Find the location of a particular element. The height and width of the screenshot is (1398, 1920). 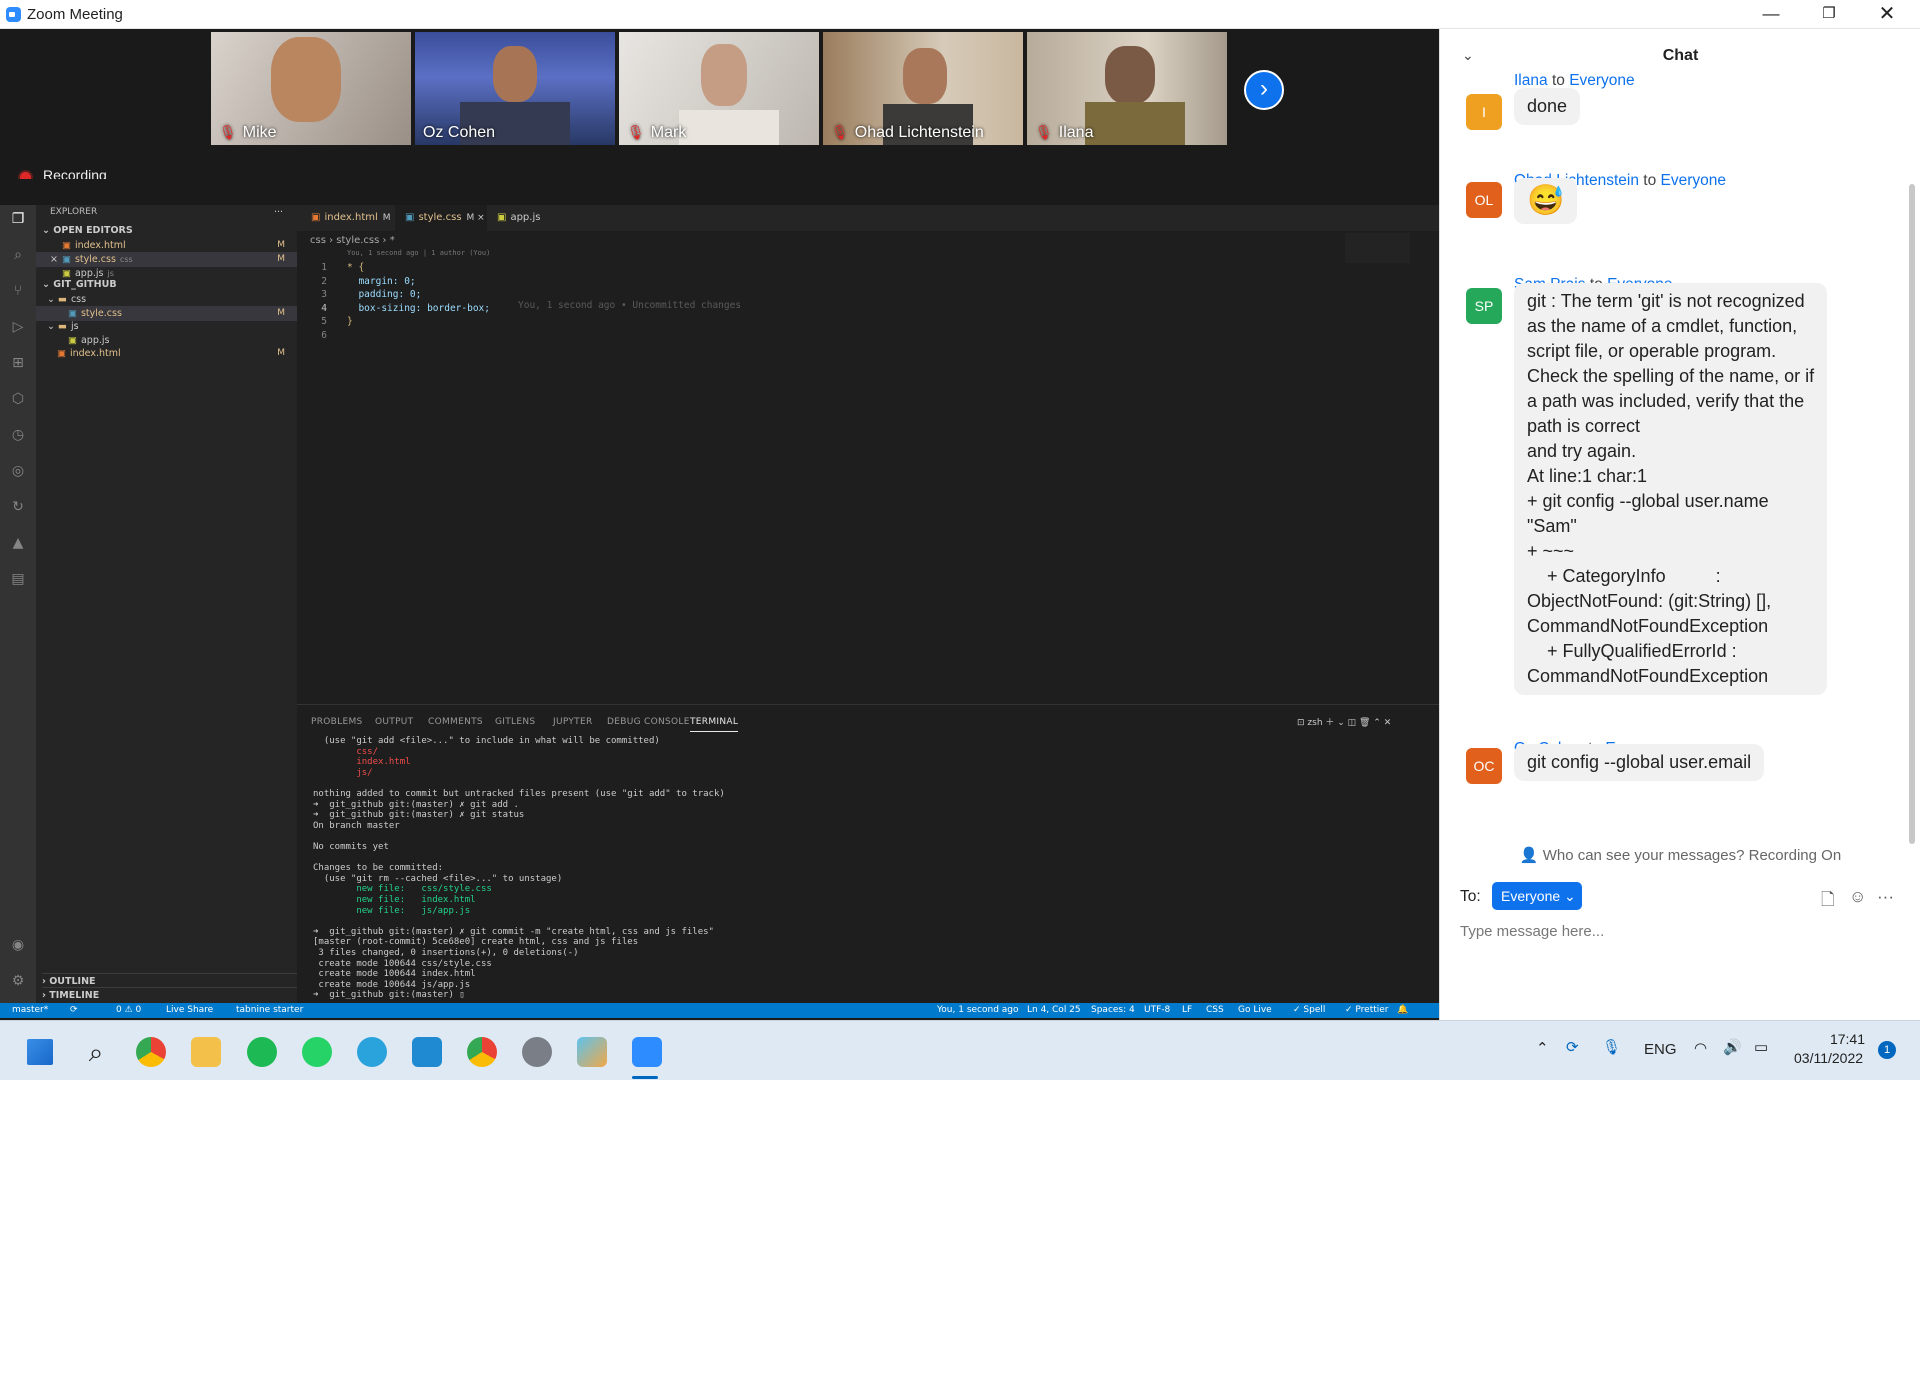

file-name: style.css is located at coordinates (95, 259).